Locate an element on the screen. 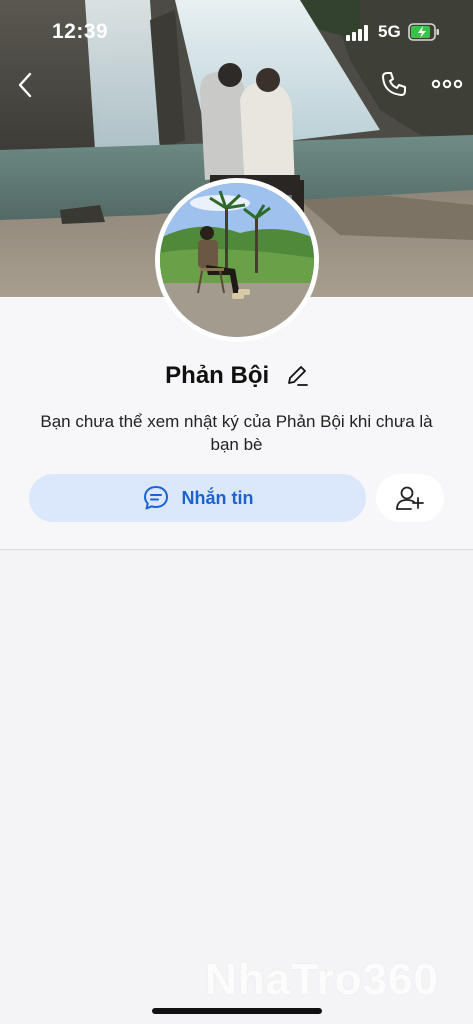  network-type: 5G is located at coordinates (389, 31).